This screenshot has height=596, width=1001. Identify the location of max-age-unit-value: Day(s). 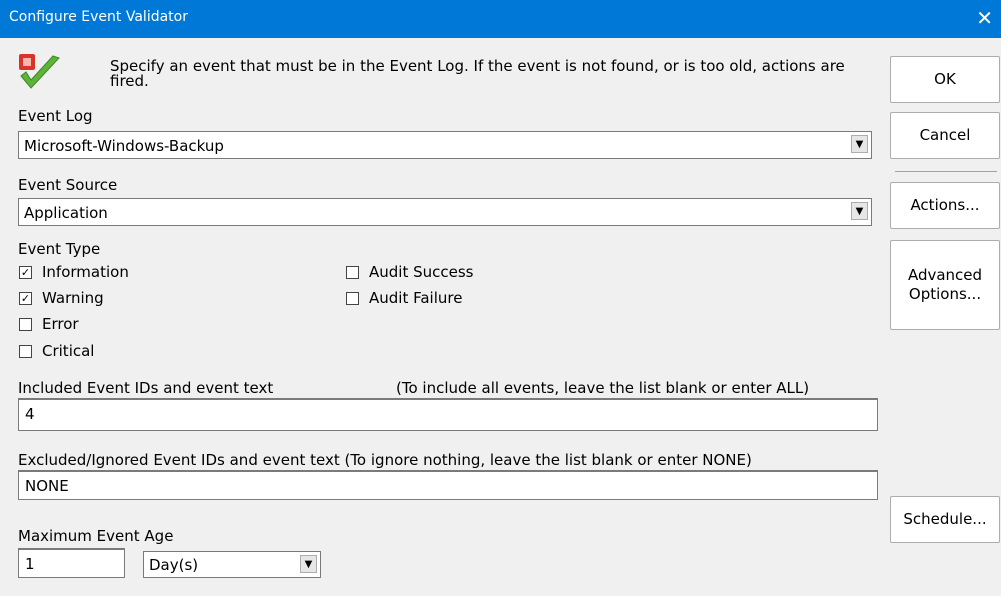
(174, 565).